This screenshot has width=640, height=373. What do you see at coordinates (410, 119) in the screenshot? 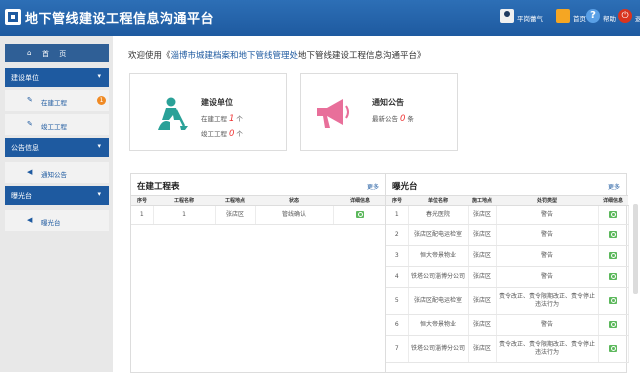
I see `count-unit: 条` at bounding box center [410, 119].